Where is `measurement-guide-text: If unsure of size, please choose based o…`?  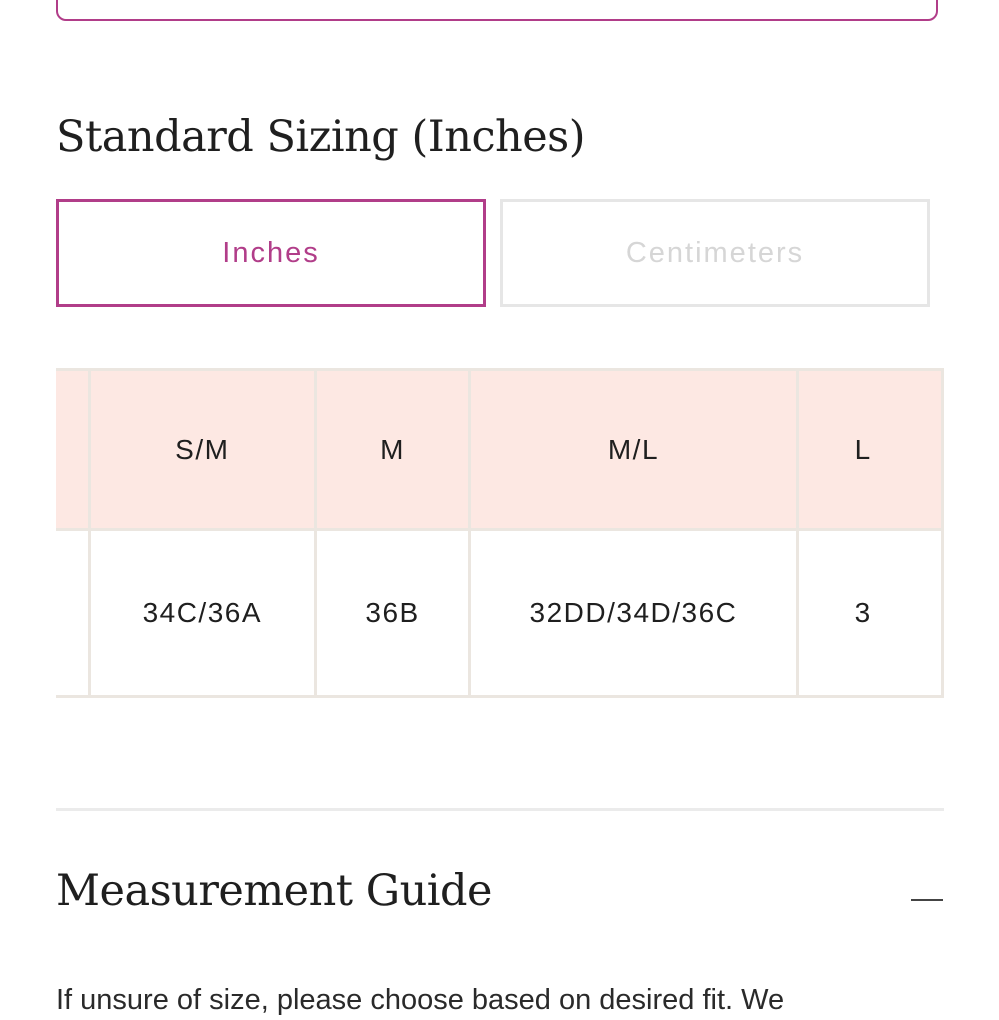
measurement-guide-text: If unsure of size, please choose based o… is located at coordinates (420, 1000).